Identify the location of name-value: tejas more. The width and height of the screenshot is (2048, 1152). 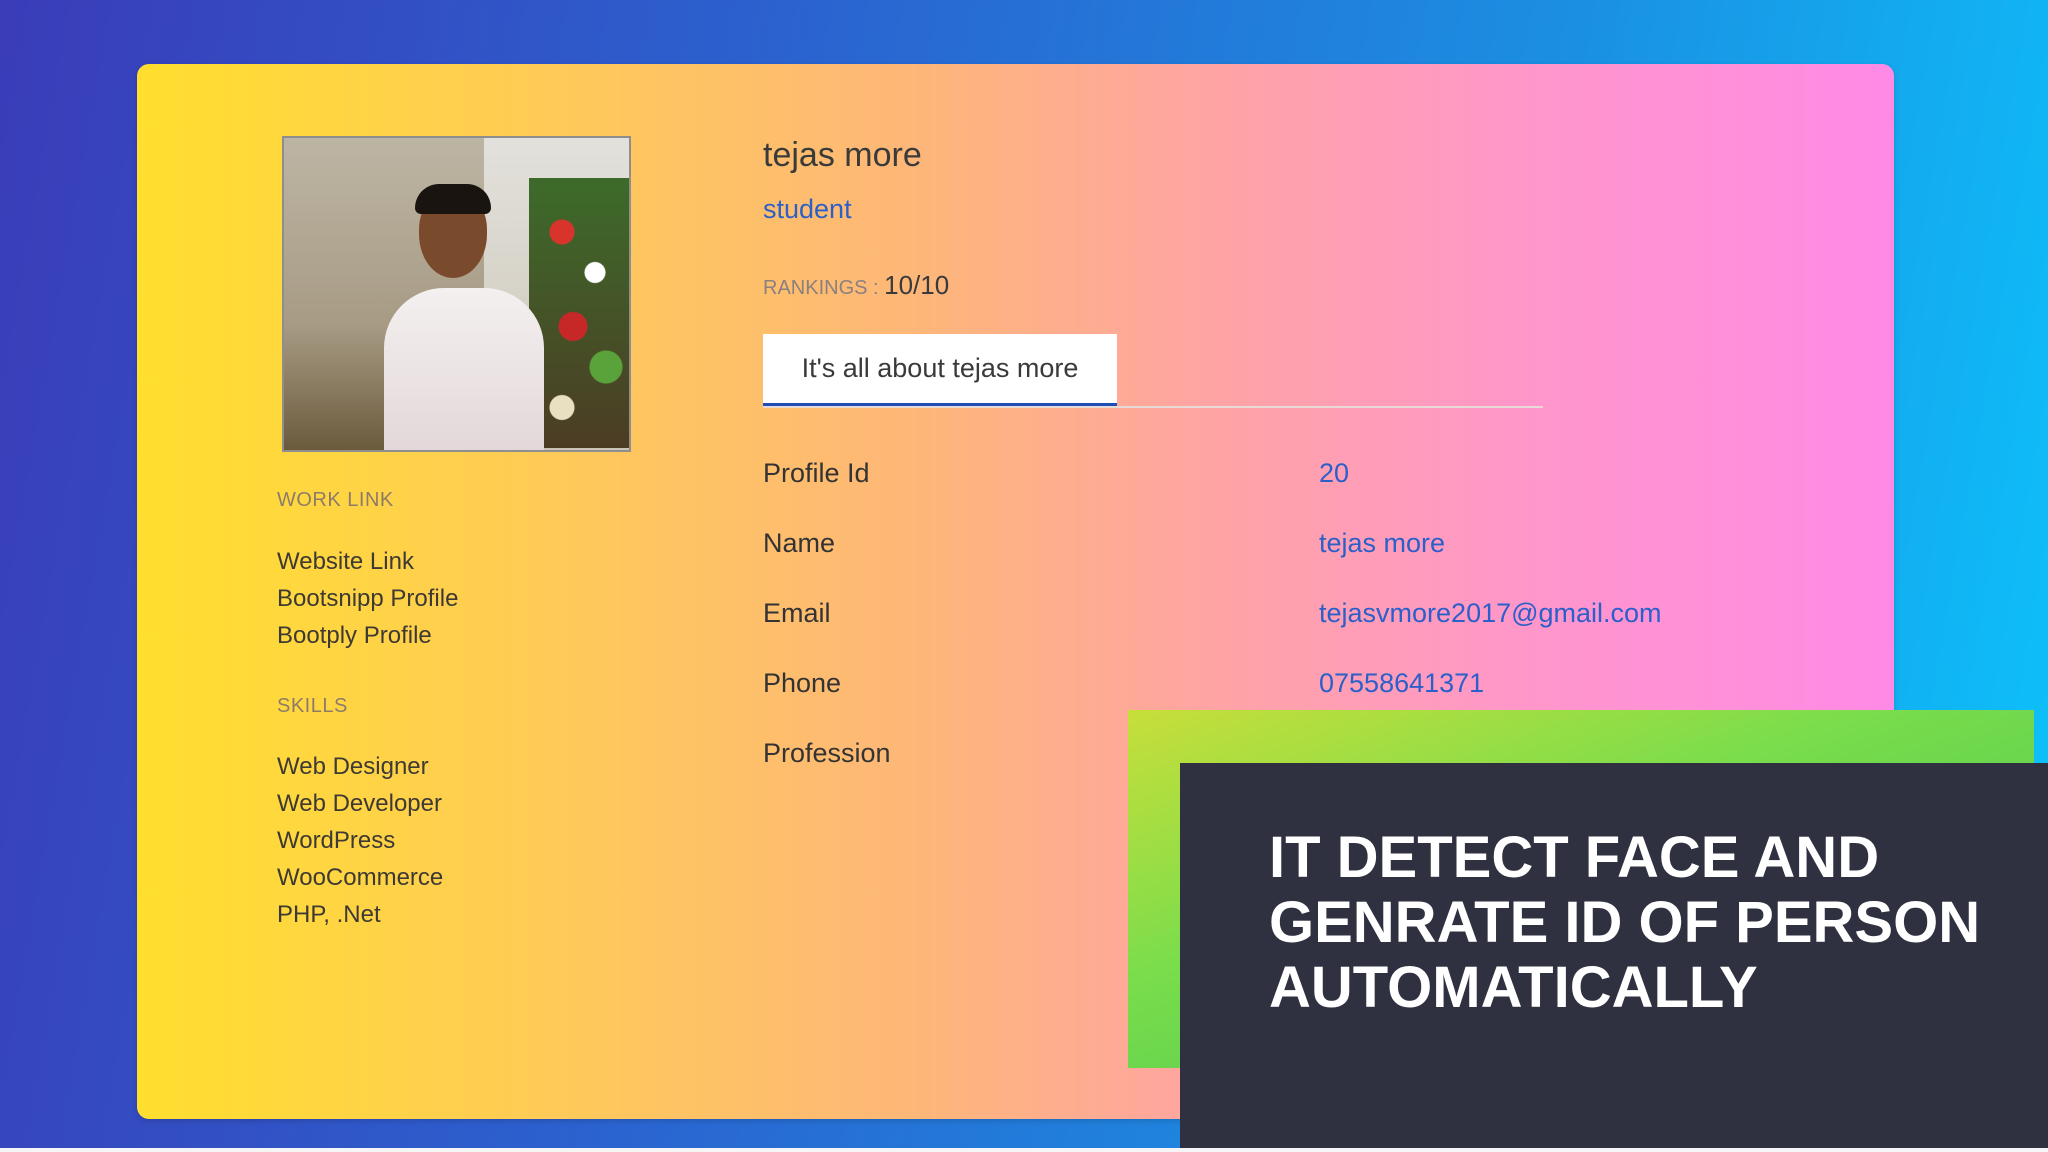
(1382, 543).